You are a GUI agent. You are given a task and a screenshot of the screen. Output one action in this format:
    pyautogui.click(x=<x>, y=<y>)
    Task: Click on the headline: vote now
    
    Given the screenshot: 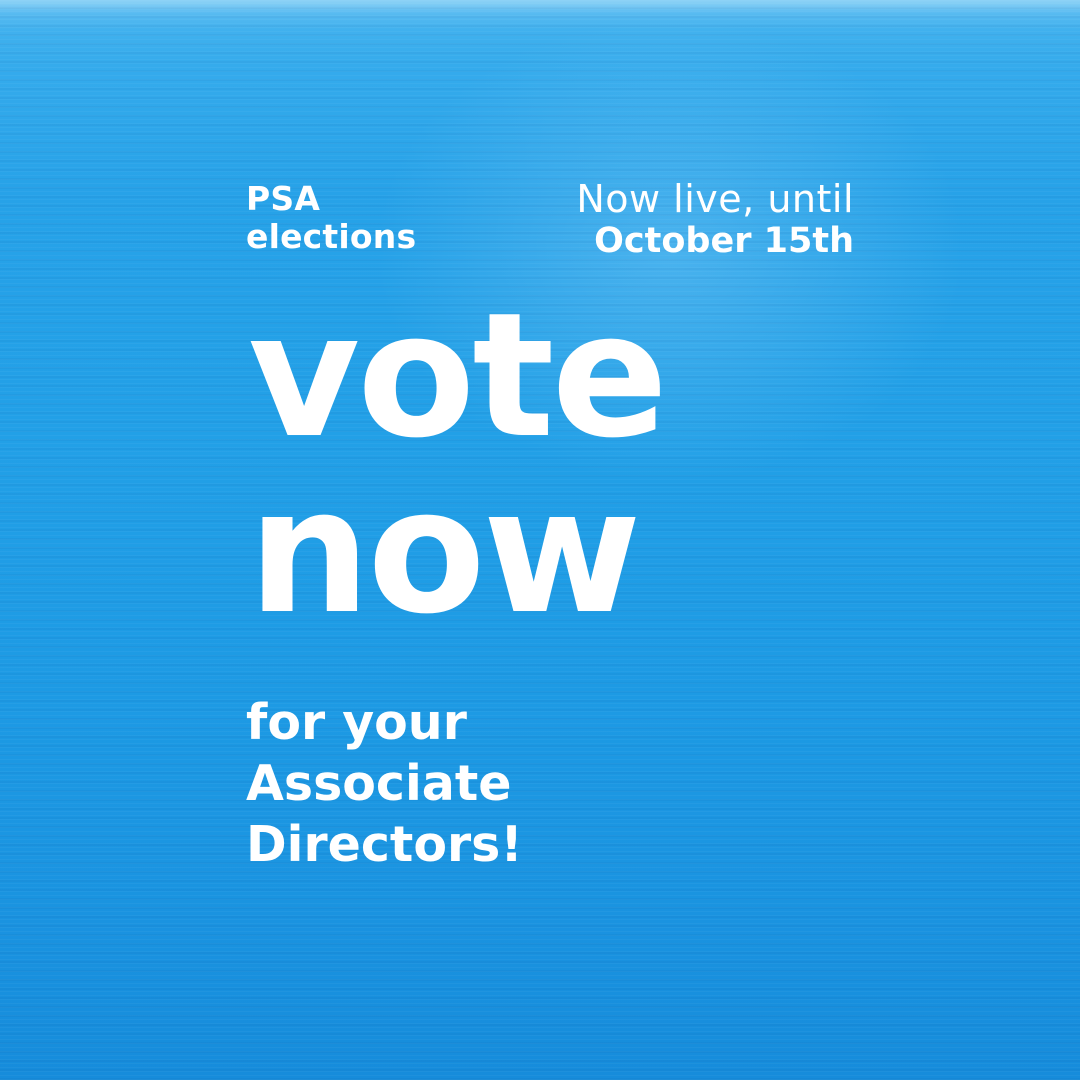 What is the action you would take?
    pyautogui.click(x=458, y=463)
    